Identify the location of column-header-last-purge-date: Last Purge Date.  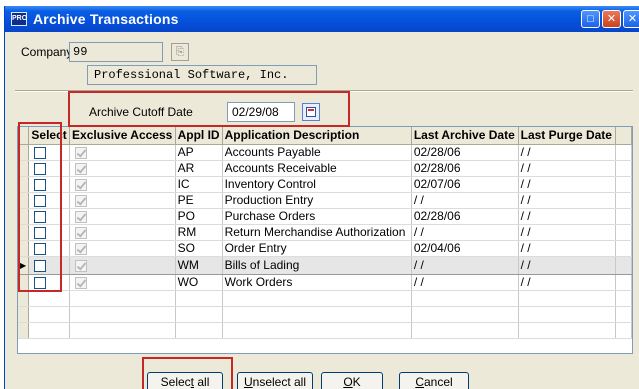
(567, 136).